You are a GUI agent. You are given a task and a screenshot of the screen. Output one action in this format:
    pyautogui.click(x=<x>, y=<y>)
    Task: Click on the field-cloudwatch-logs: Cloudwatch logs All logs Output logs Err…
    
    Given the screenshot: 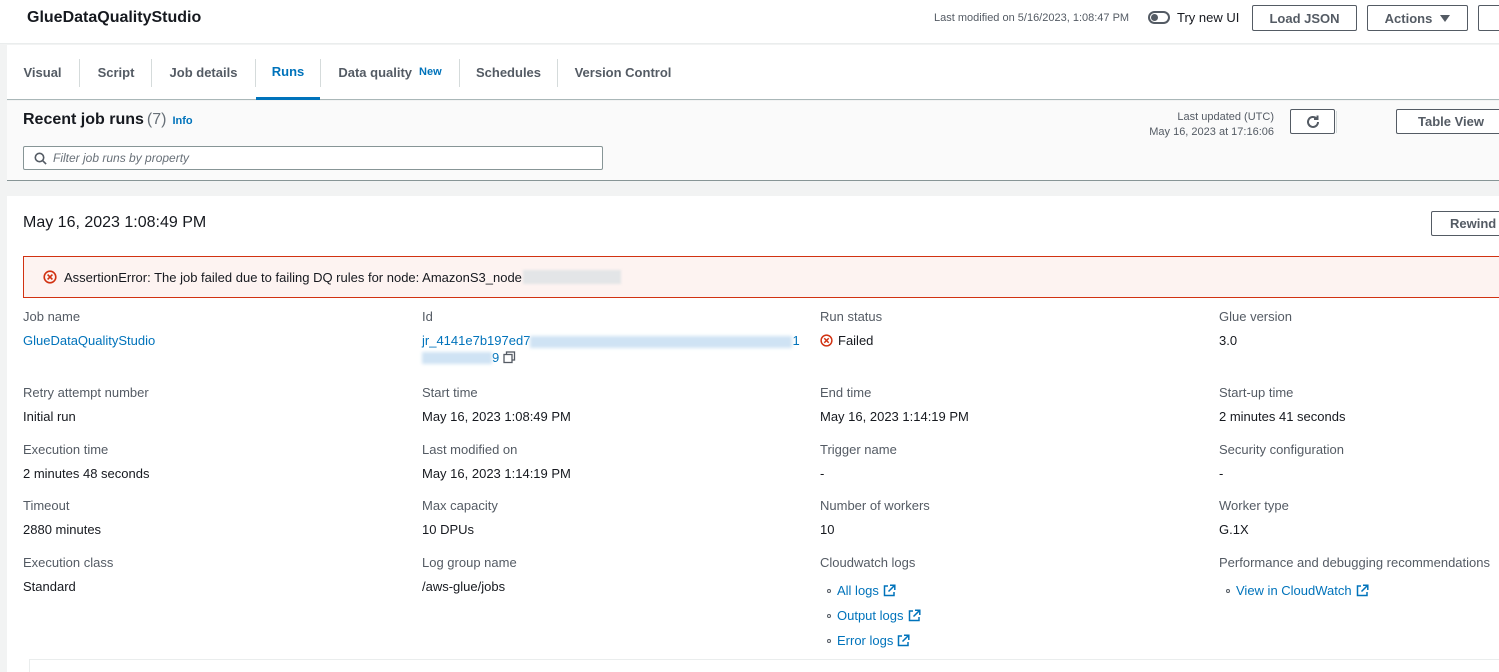 What is the action you would take?
    pyautogui.click(x=870, y=604)
    